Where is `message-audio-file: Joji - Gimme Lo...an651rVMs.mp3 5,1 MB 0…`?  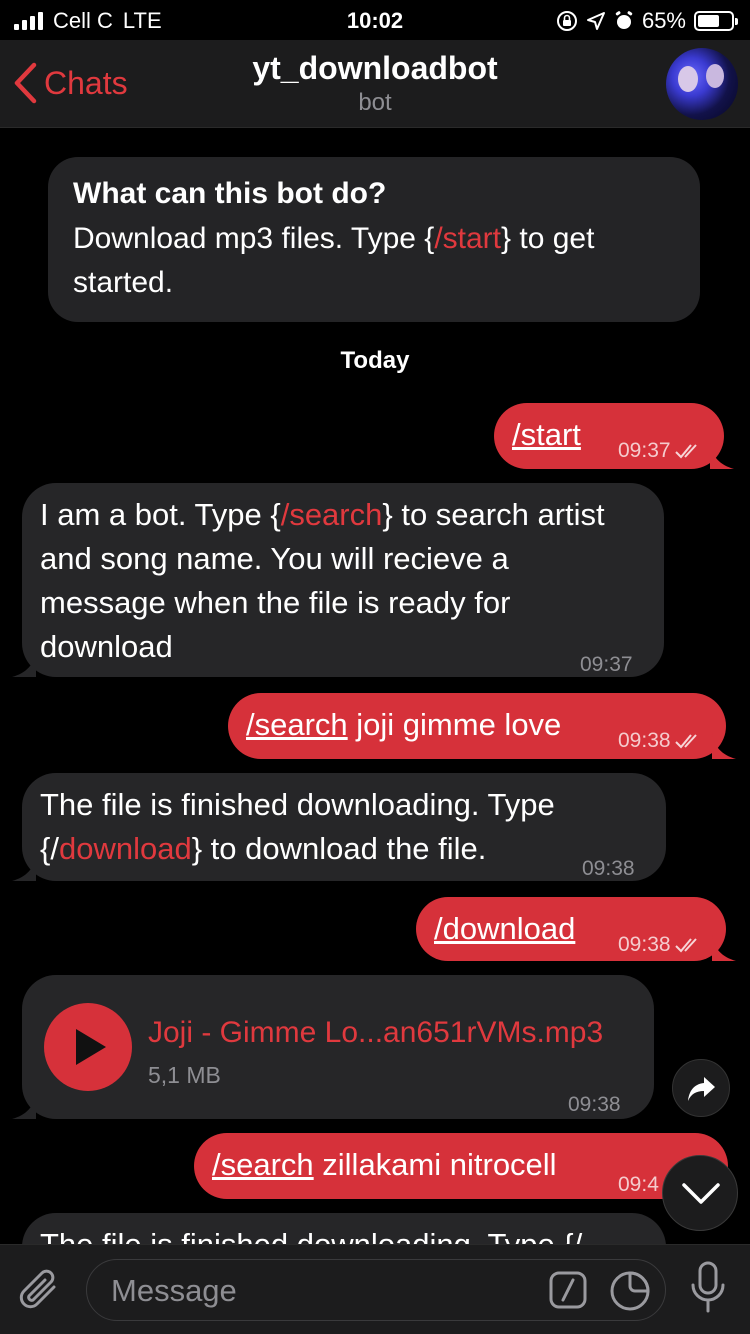 message-audio-file: Joji - Gimme Lo...an651rVMs.mp3 5,1 MB 0… is located at coordinates (333, 1047).